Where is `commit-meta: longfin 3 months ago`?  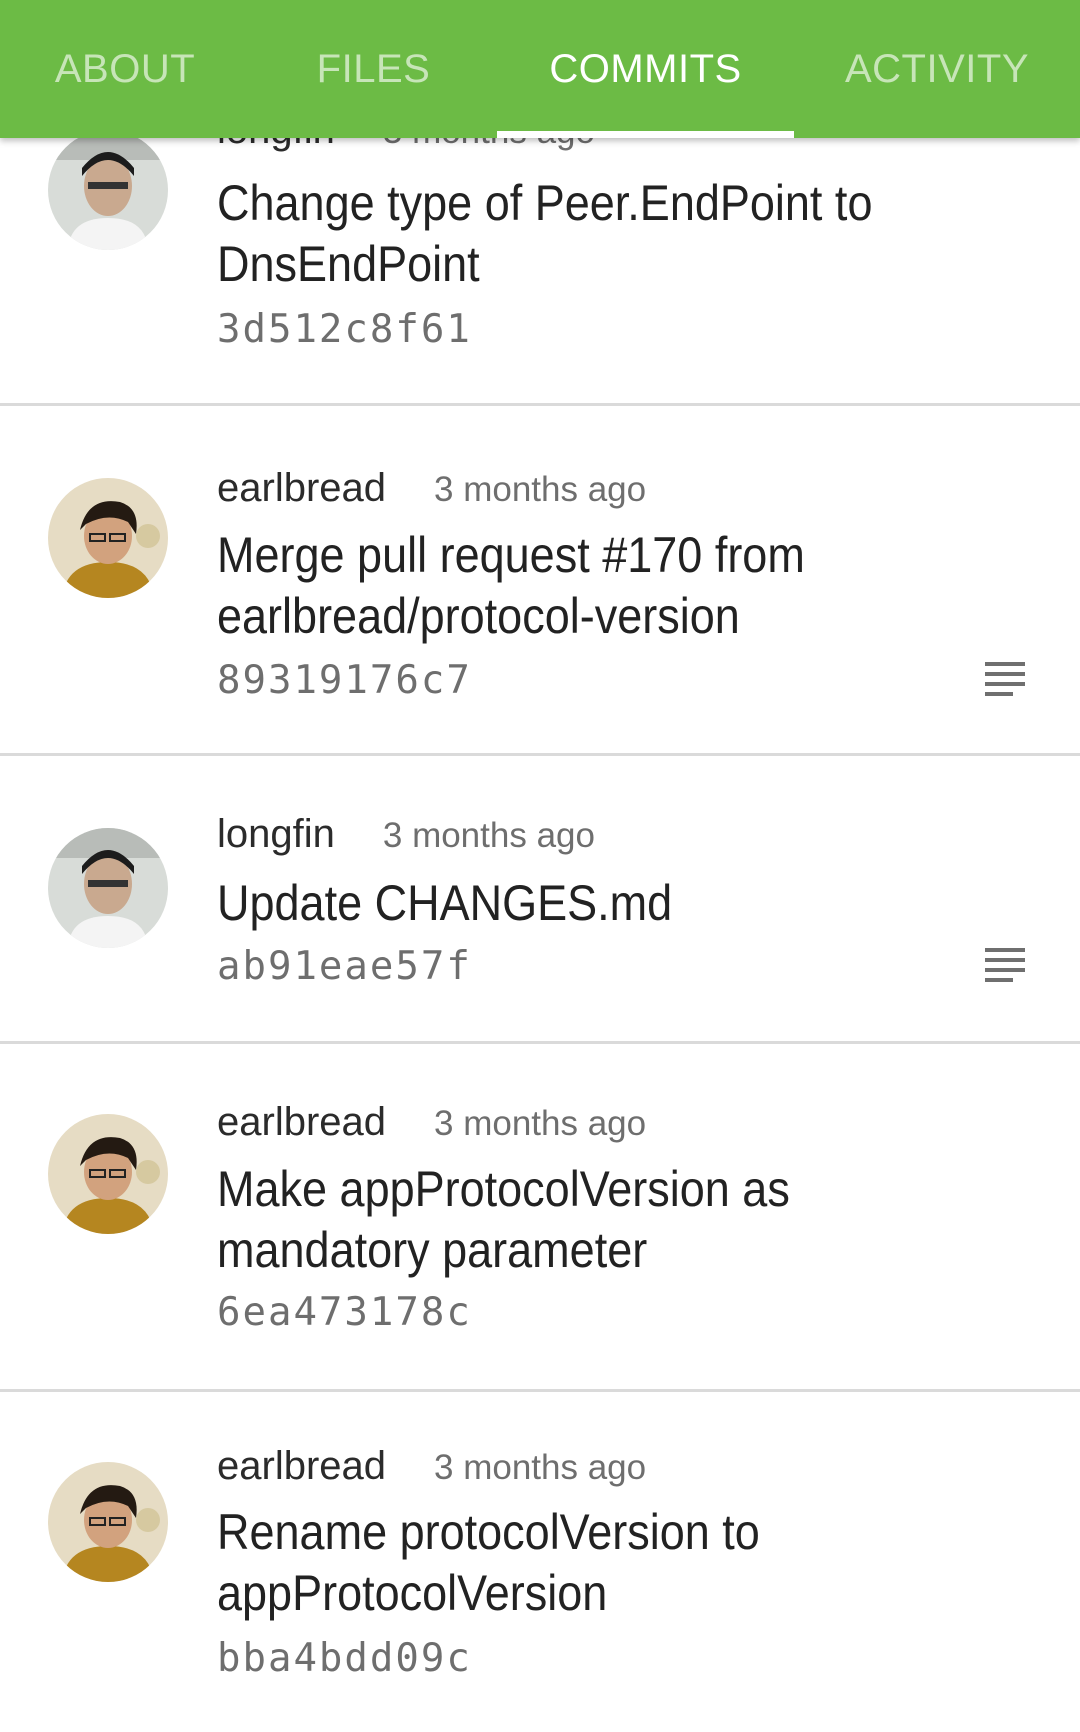
commit-meta: longfin 3 months ago is located at coordinates (406, 834).